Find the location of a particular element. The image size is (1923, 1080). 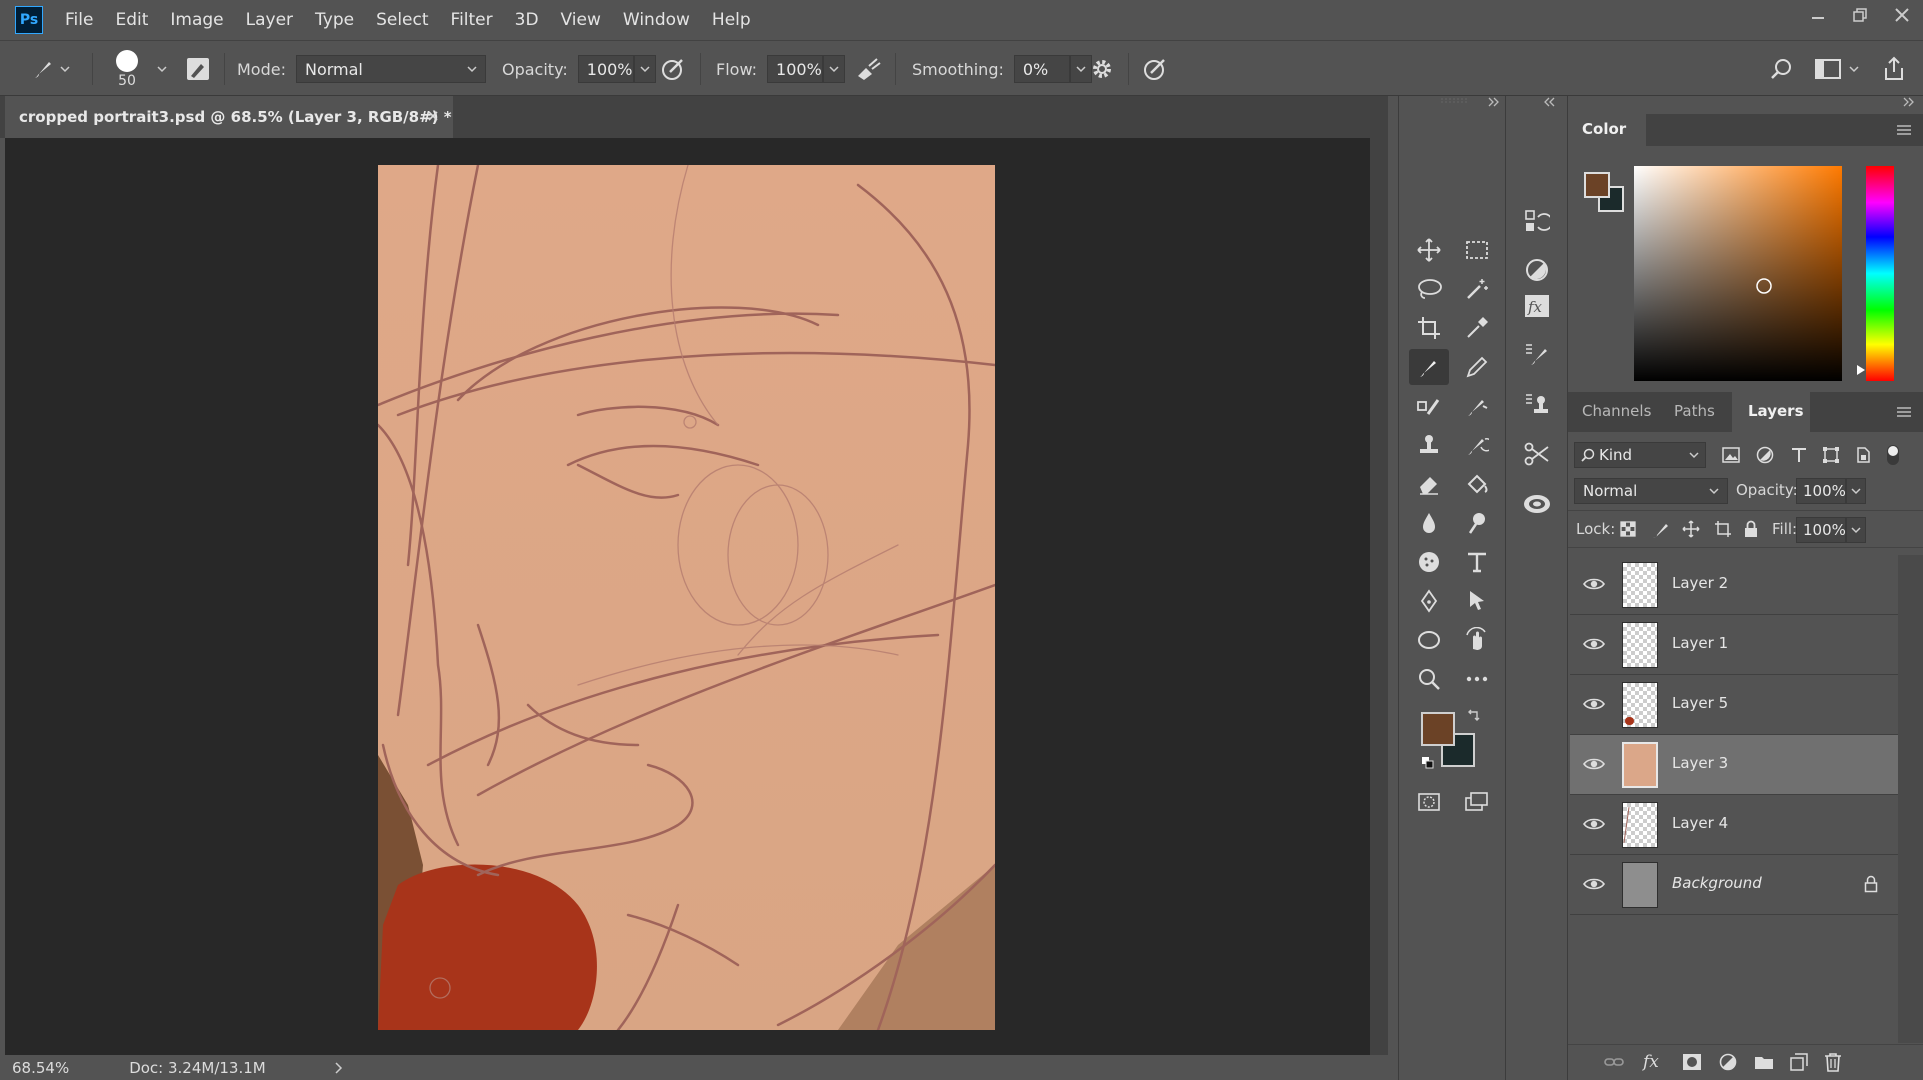

flow-dropdown is located at coordinates (834, 69).